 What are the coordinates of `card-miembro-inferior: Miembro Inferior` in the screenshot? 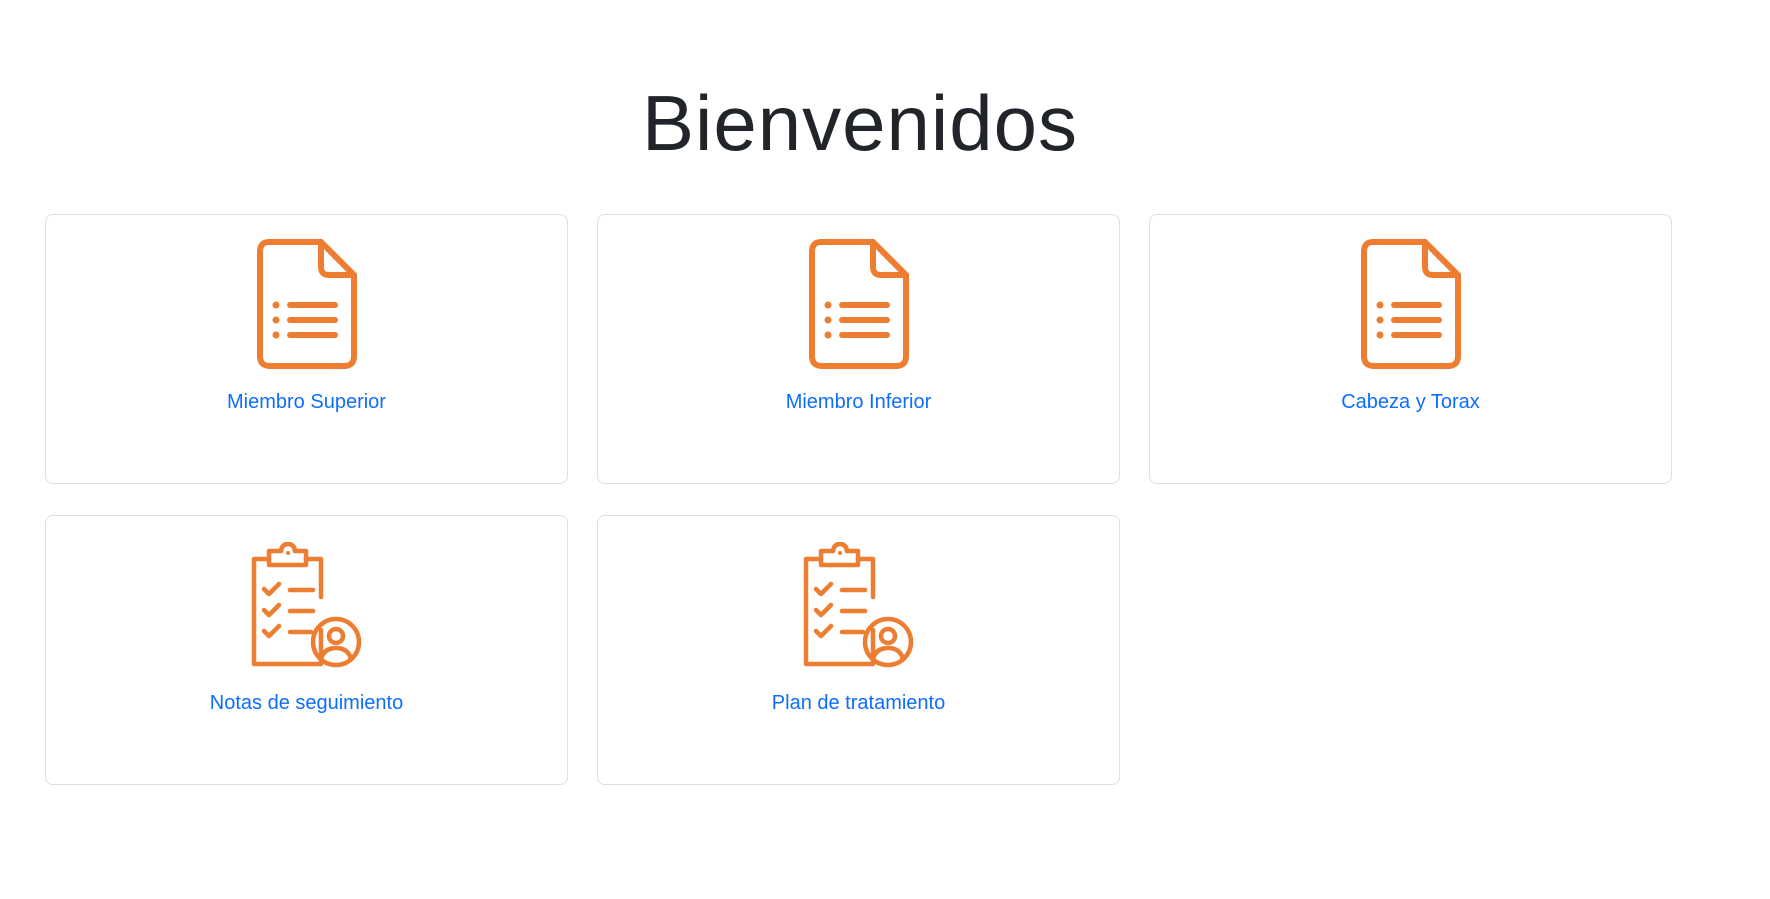 It's located at (858, 349).